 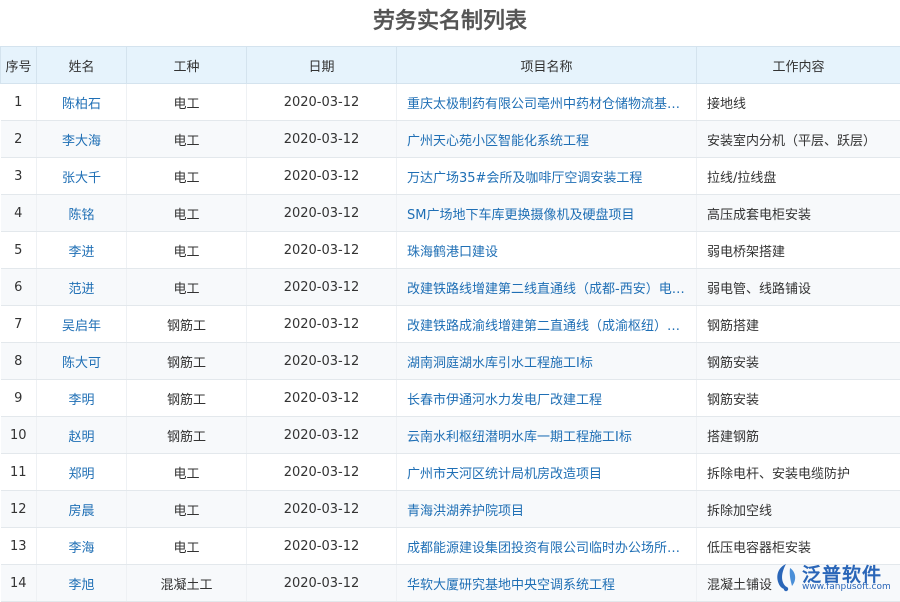 What do you see at coordinates (82, 583) in the screenshot?
I see `cell-name: 李旭` at bounding box center [82, 583].